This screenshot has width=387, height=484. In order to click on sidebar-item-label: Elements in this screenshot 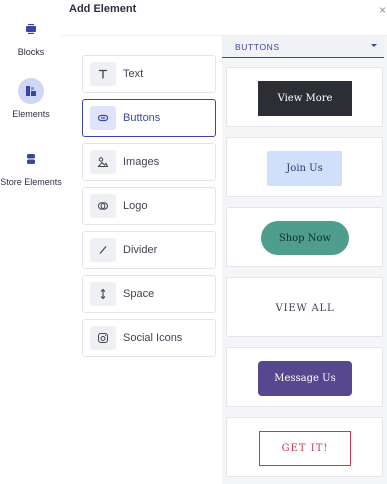, I will do `click(31, 114)`.